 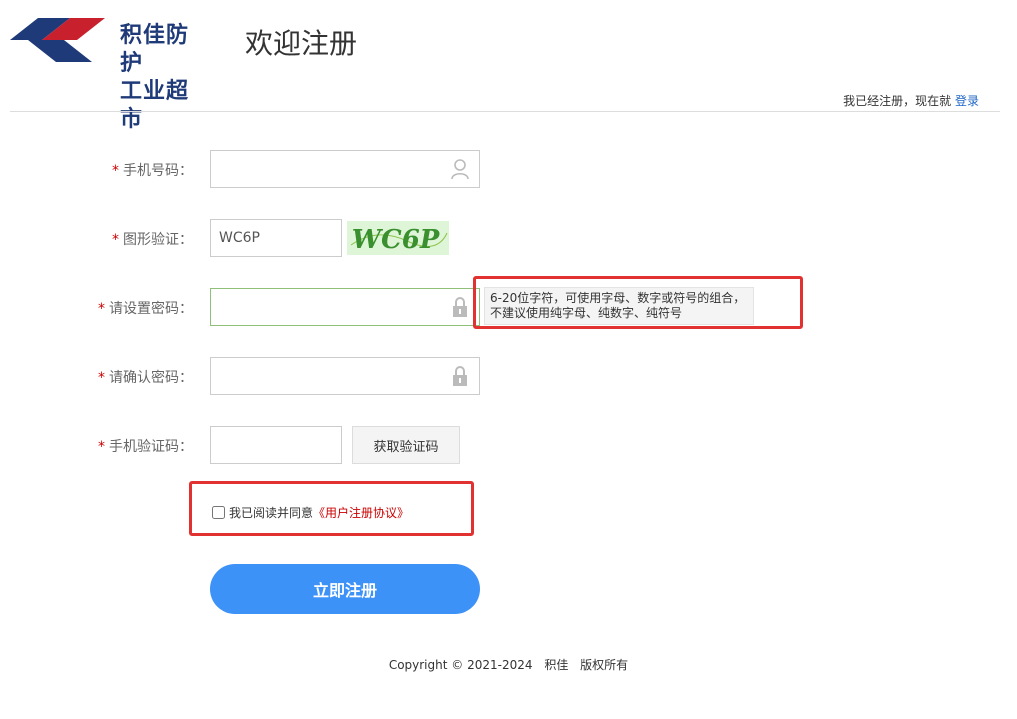 I want to click on captcha-image: WC6P, so click(x=398, y=238).